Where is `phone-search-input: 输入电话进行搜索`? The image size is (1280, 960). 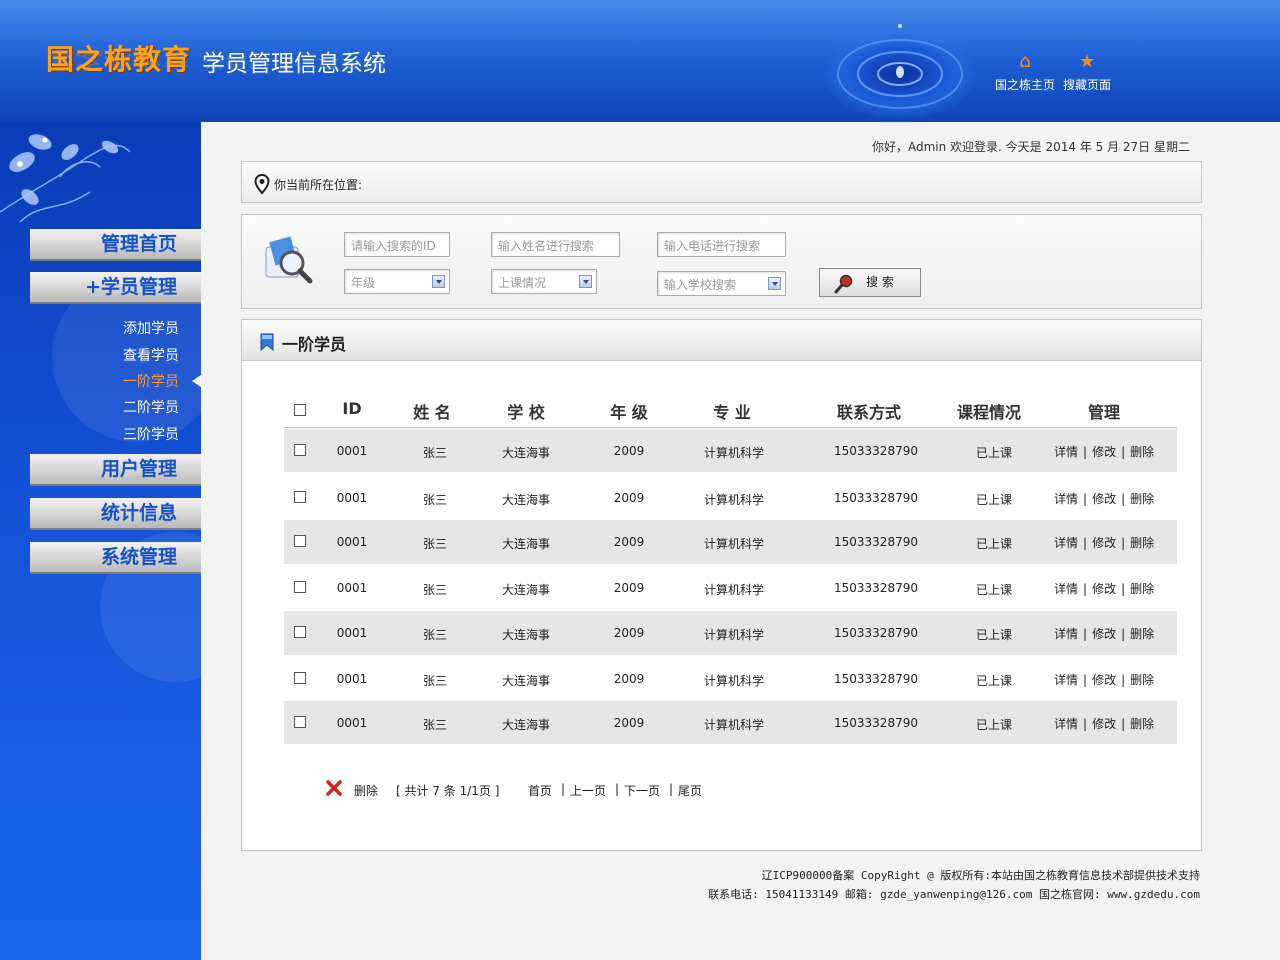
phone-search-input: 输入电话进行搜索 is located at coordinates (721, 244).